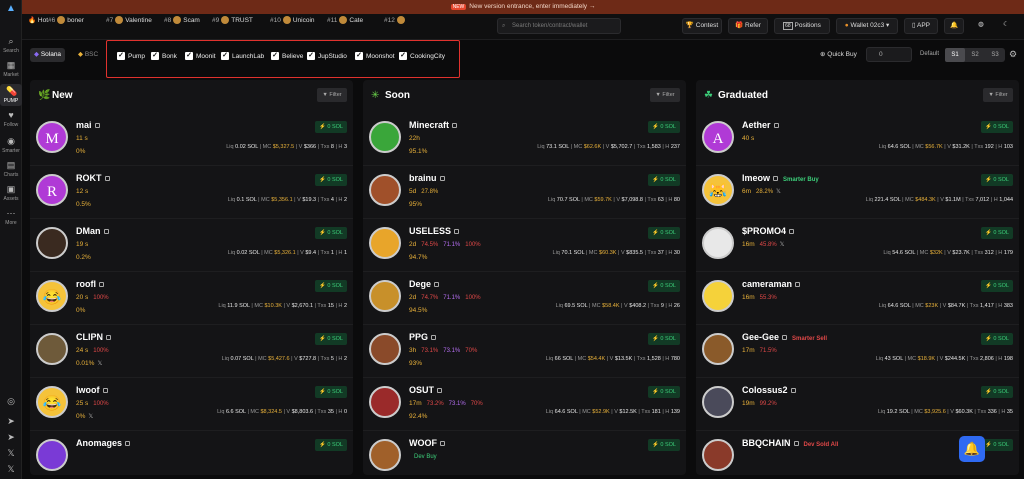 This screenshot has height=479, width=1024. What do you see at coordinates (433, 125) in the screenshot?
I see `token-name: Minecraft` at bounding box center [433, 125].